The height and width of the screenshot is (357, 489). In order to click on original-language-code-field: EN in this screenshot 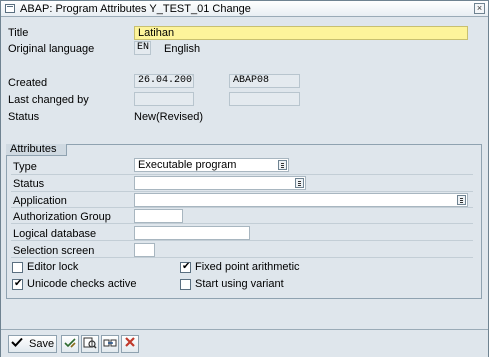, I will do `click(142, 48)`.